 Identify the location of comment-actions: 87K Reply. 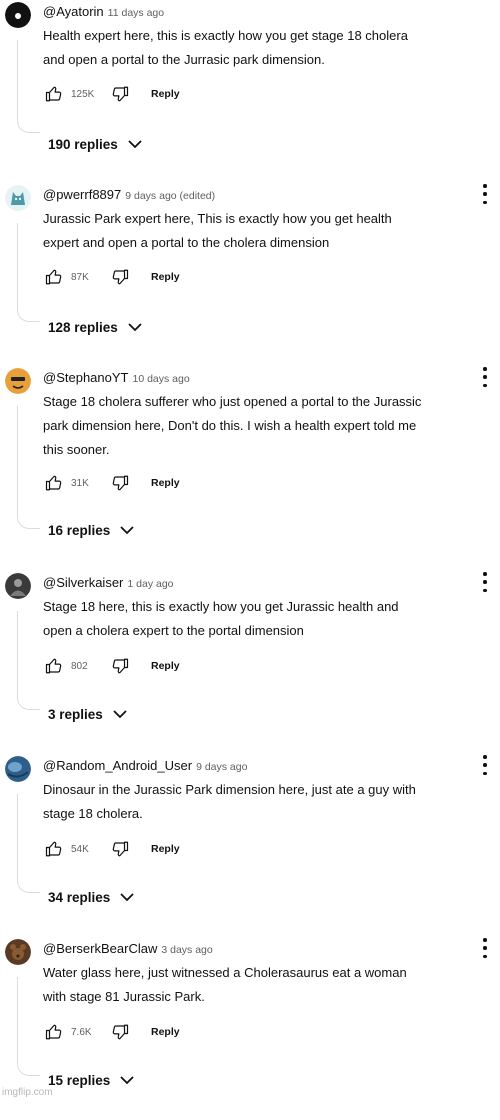
(112, 277).